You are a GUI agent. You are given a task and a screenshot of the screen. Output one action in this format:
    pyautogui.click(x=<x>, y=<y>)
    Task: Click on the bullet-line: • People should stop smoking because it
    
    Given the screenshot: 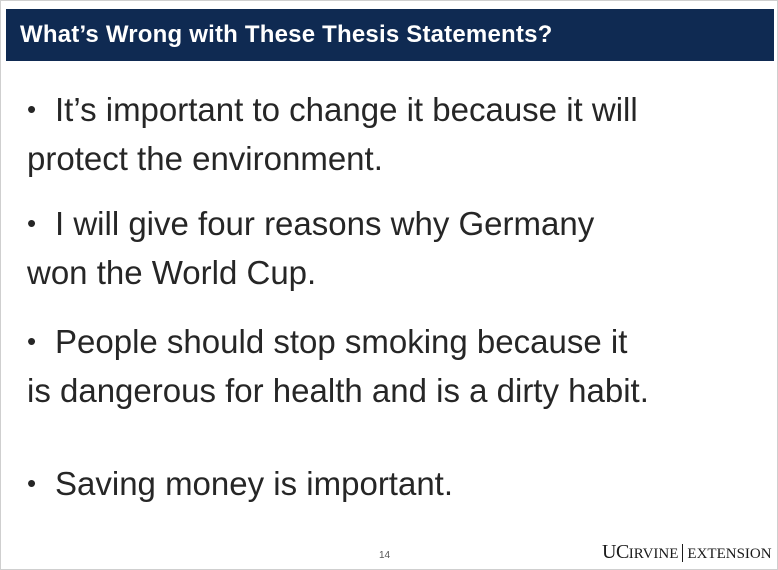 What is the action you would take?
    pyautogui.click(x=338, y=341)
    